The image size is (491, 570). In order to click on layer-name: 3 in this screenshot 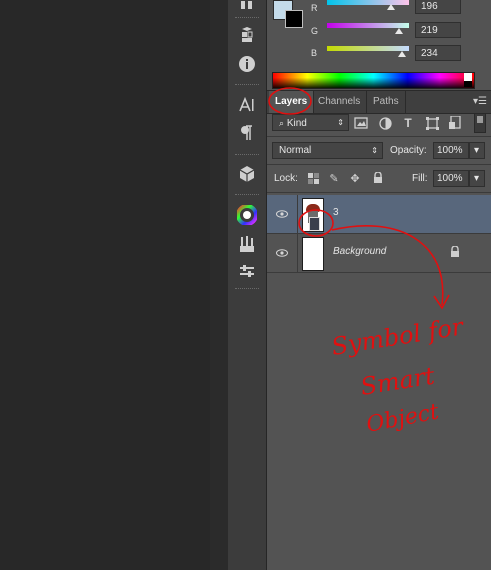, I will do `click(336, 212)`.